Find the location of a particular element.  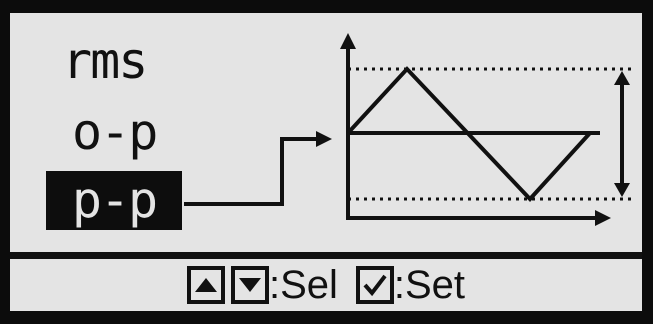

y-axis-arrow-icon is located at coordinates (348, 41).